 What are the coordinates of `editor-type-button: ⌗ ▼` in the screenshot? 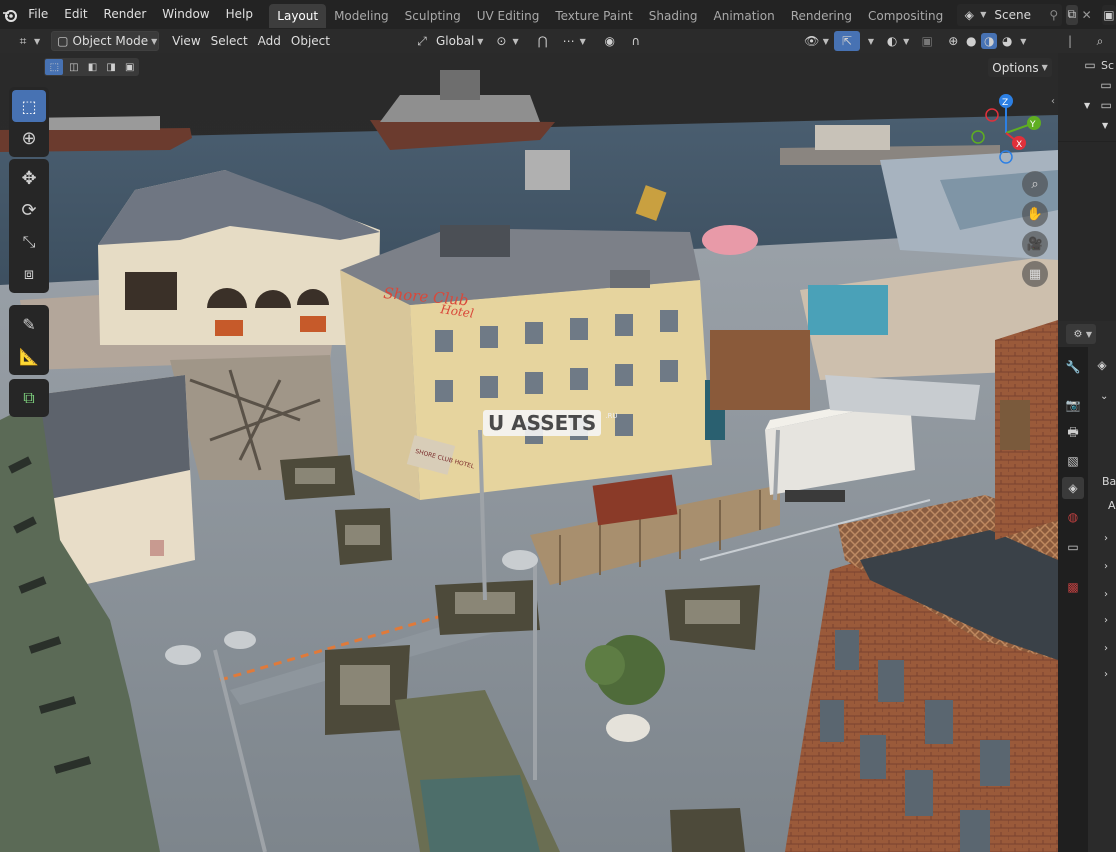 It's located at (27, 41).